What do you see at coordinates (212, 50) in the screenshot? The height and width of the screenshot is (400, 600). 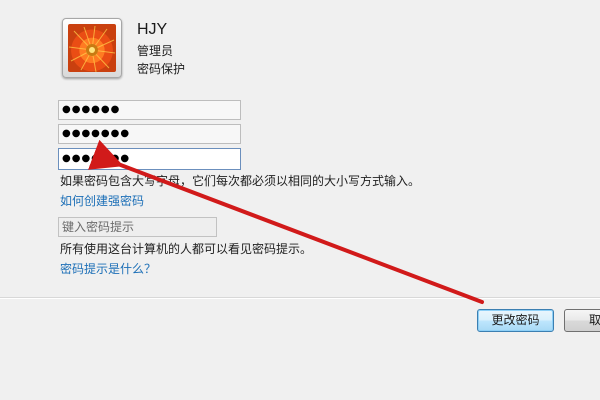 I see `user-header: HJY 管理员 密码保护` at bounding box center [212, 50].